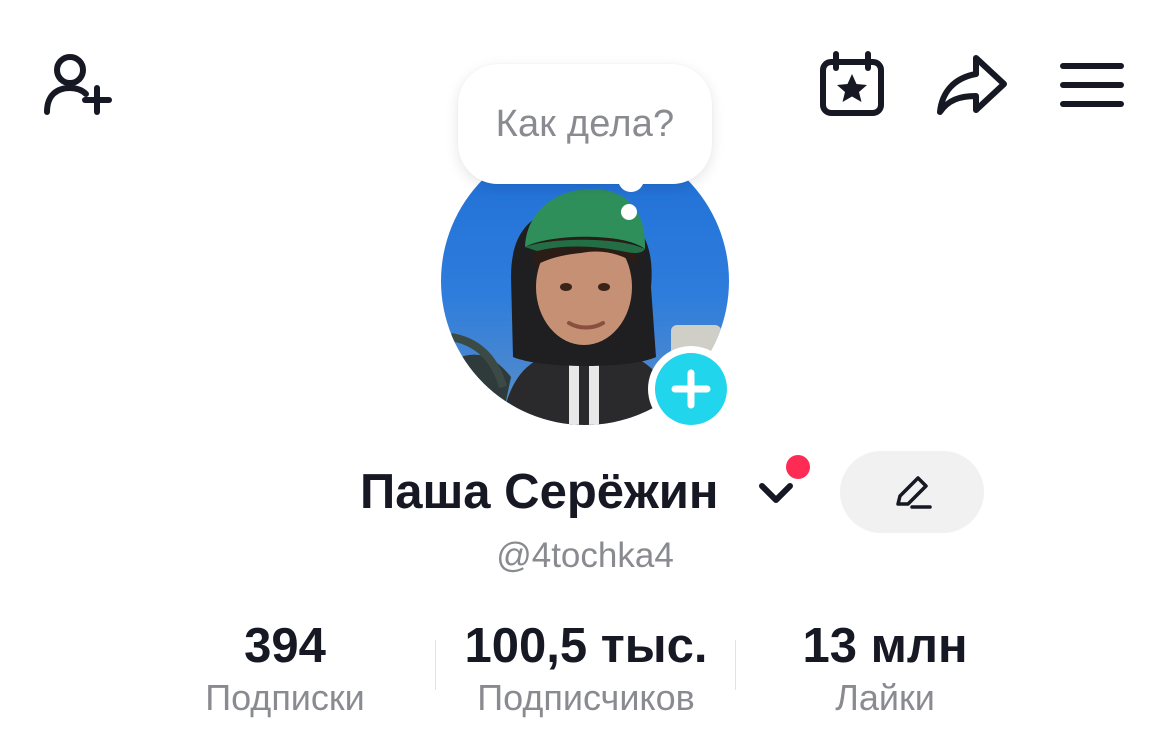  I want to click on notification-dot, so click(798, 467).